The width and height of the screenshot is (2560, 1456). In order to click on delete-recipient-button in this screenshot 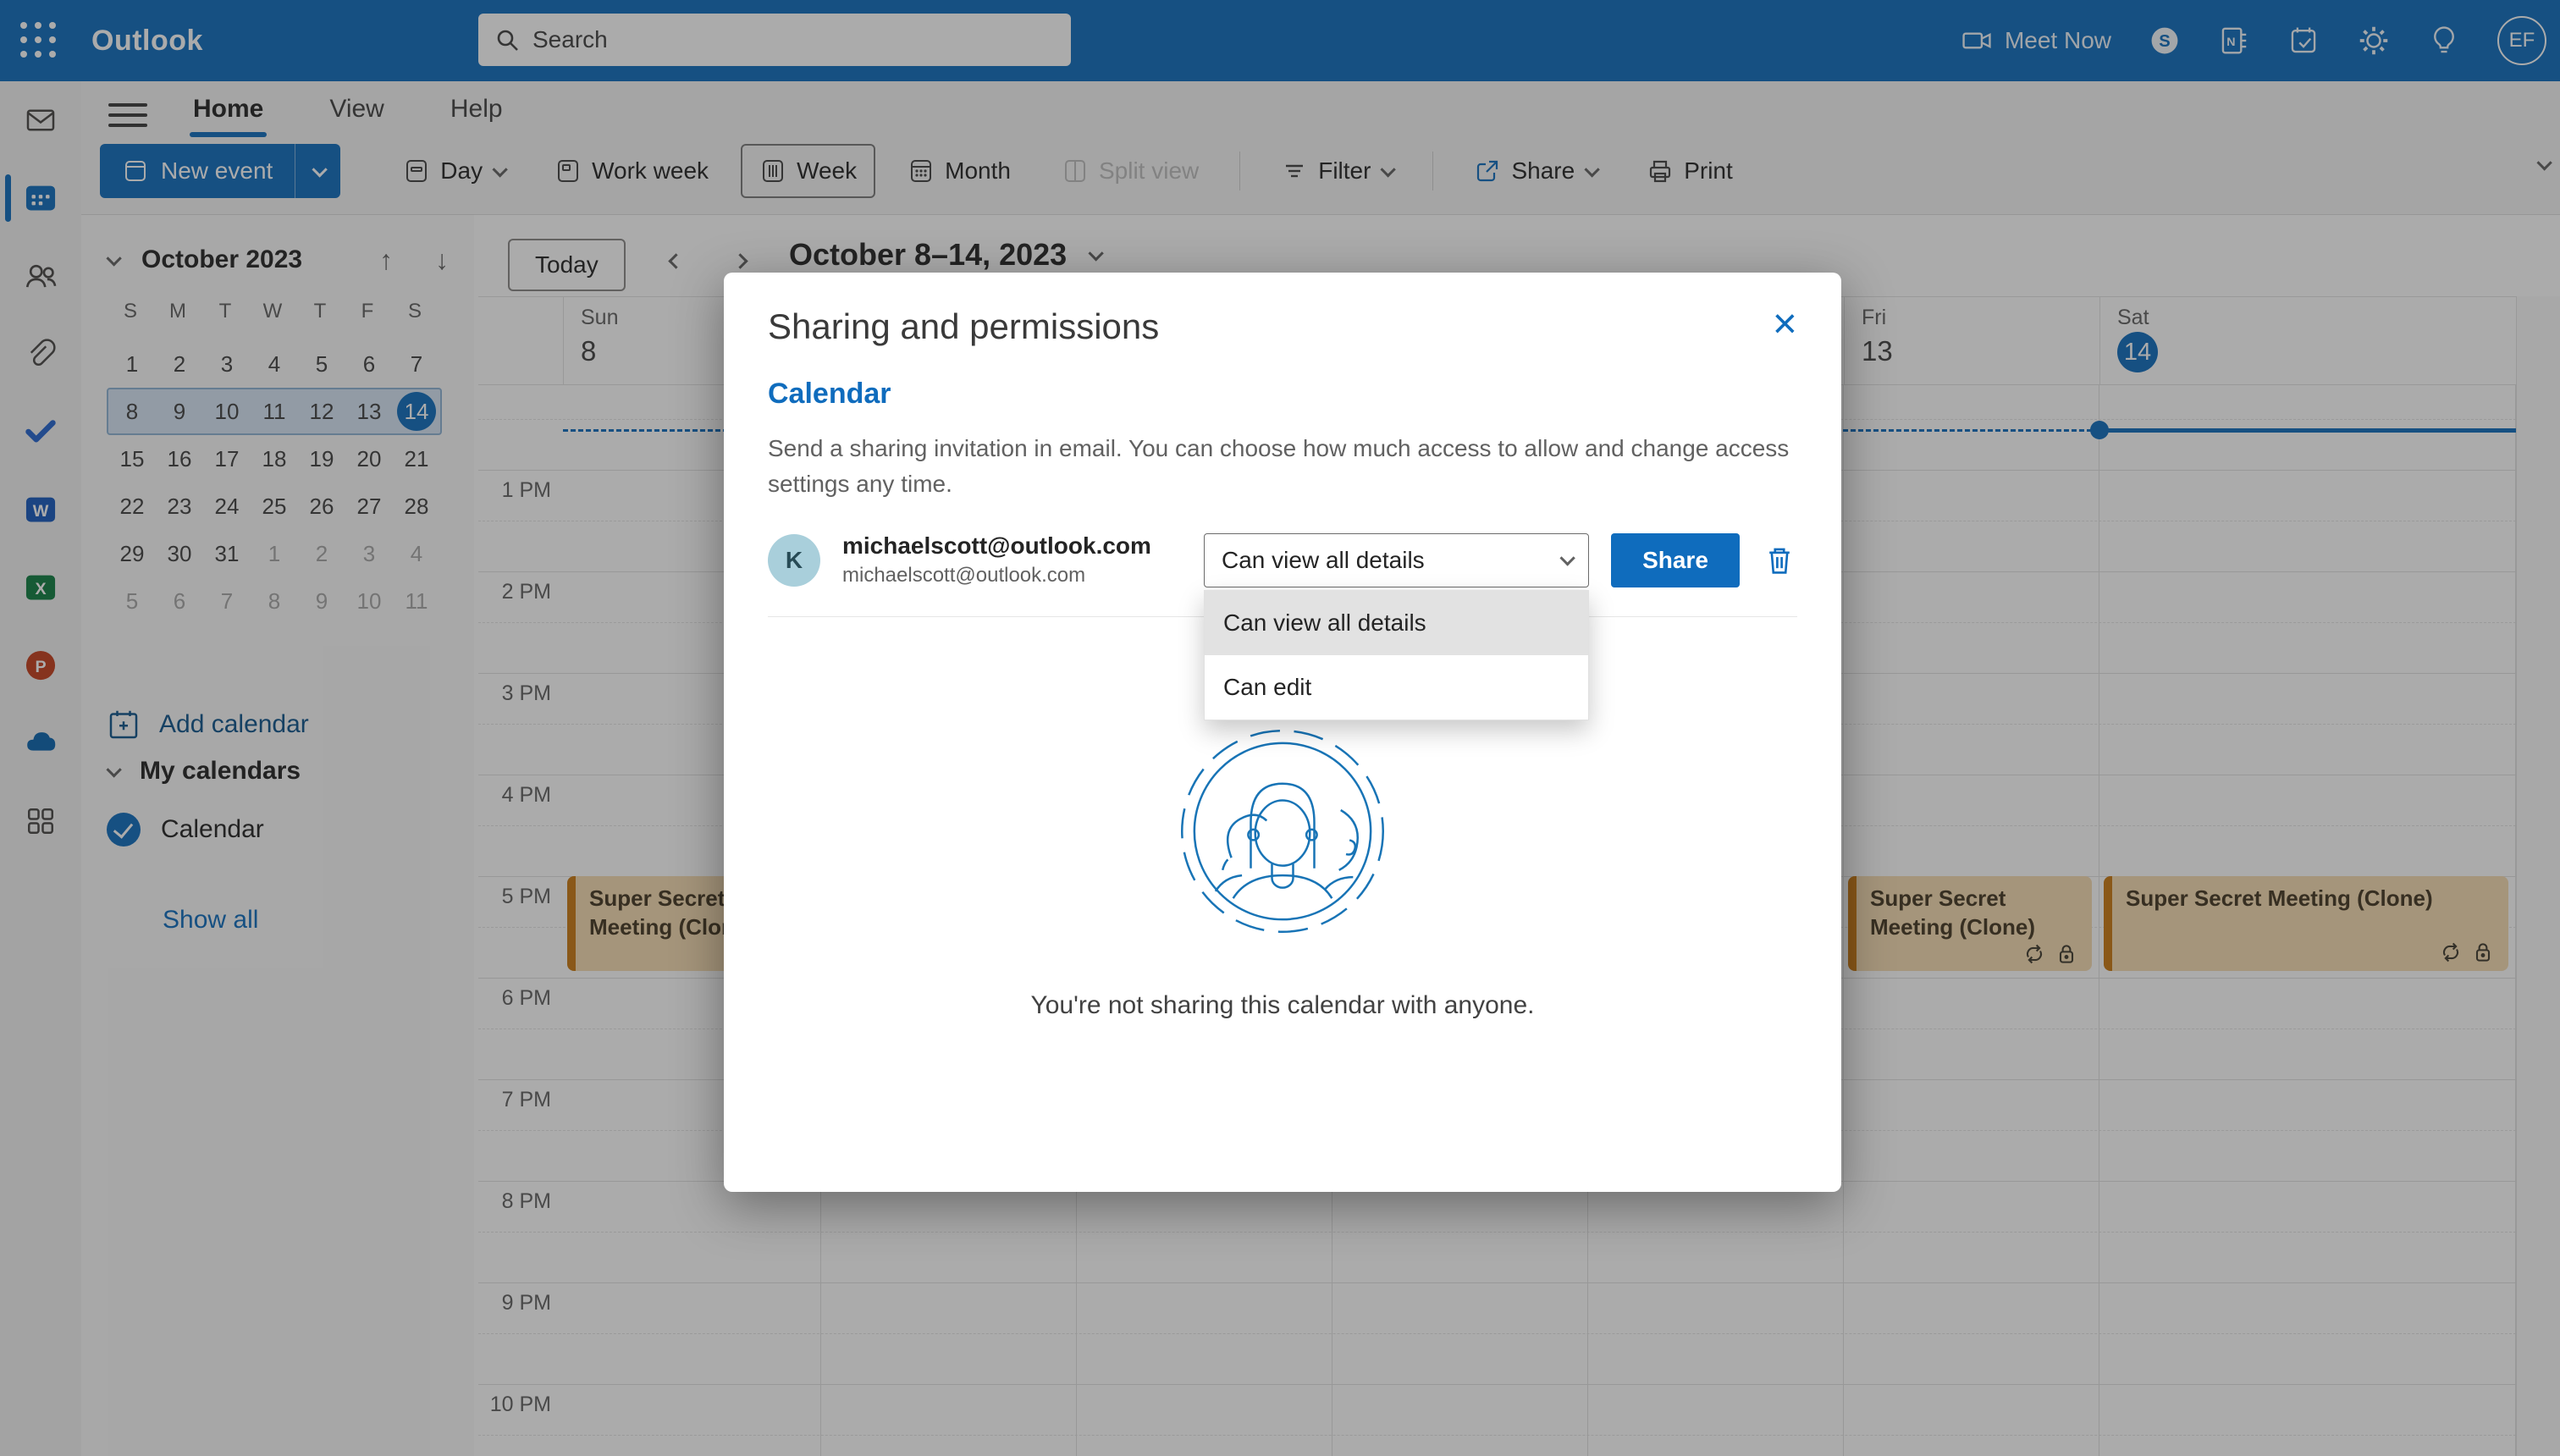, I will do `click(1779, 560)`.